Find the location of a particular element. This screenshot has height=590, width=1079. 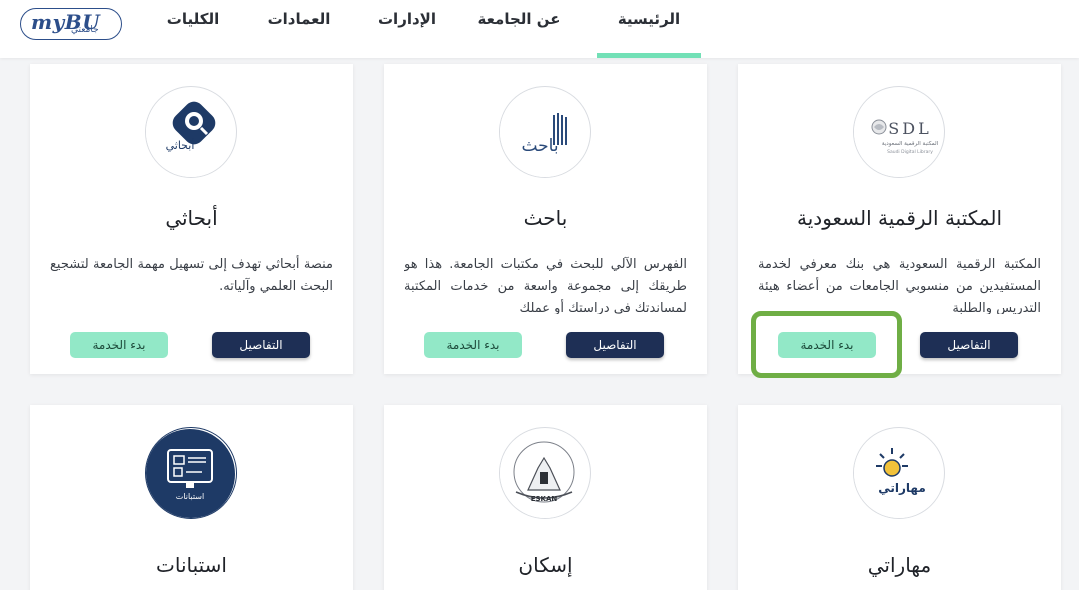

nav-colleges: الكليات is located at coordinates (193, 29).